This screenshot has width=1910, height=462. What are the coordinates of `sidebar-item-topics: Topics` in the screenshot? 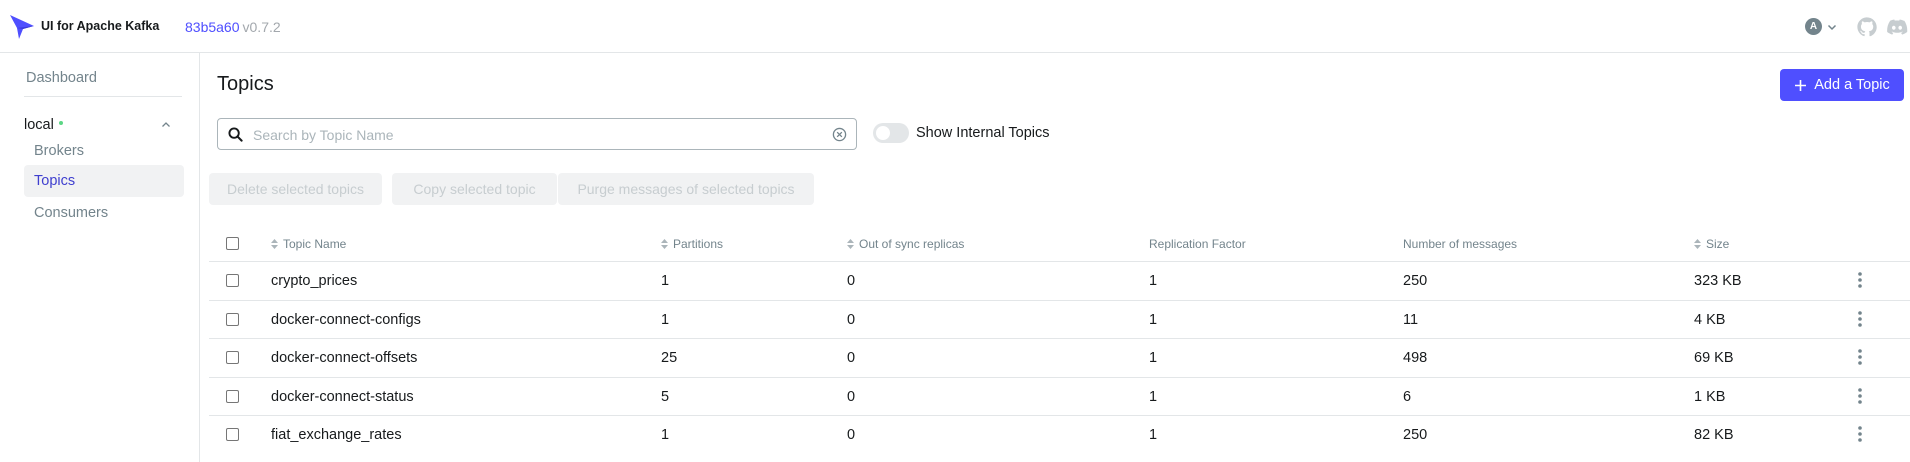 It's located at (104, 181).